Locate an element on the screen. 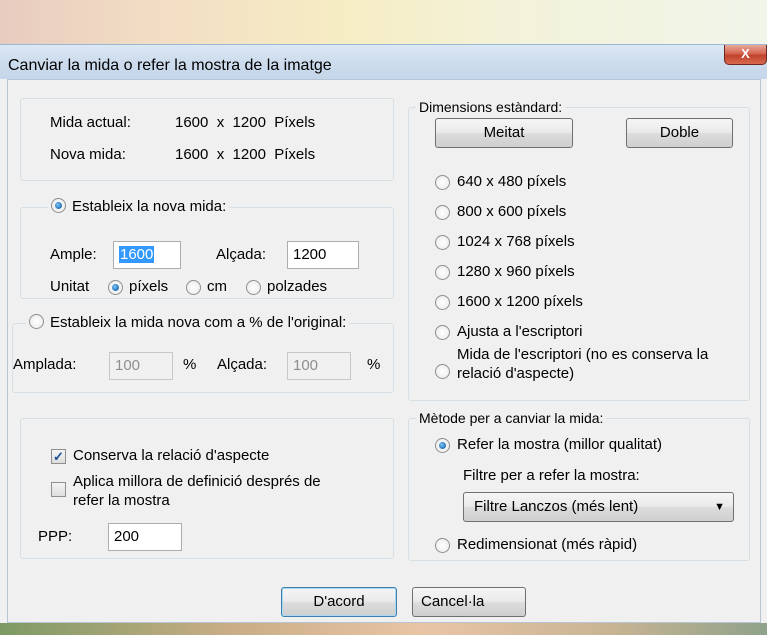  desktop-size-radio is located at coordinates (442, 371).